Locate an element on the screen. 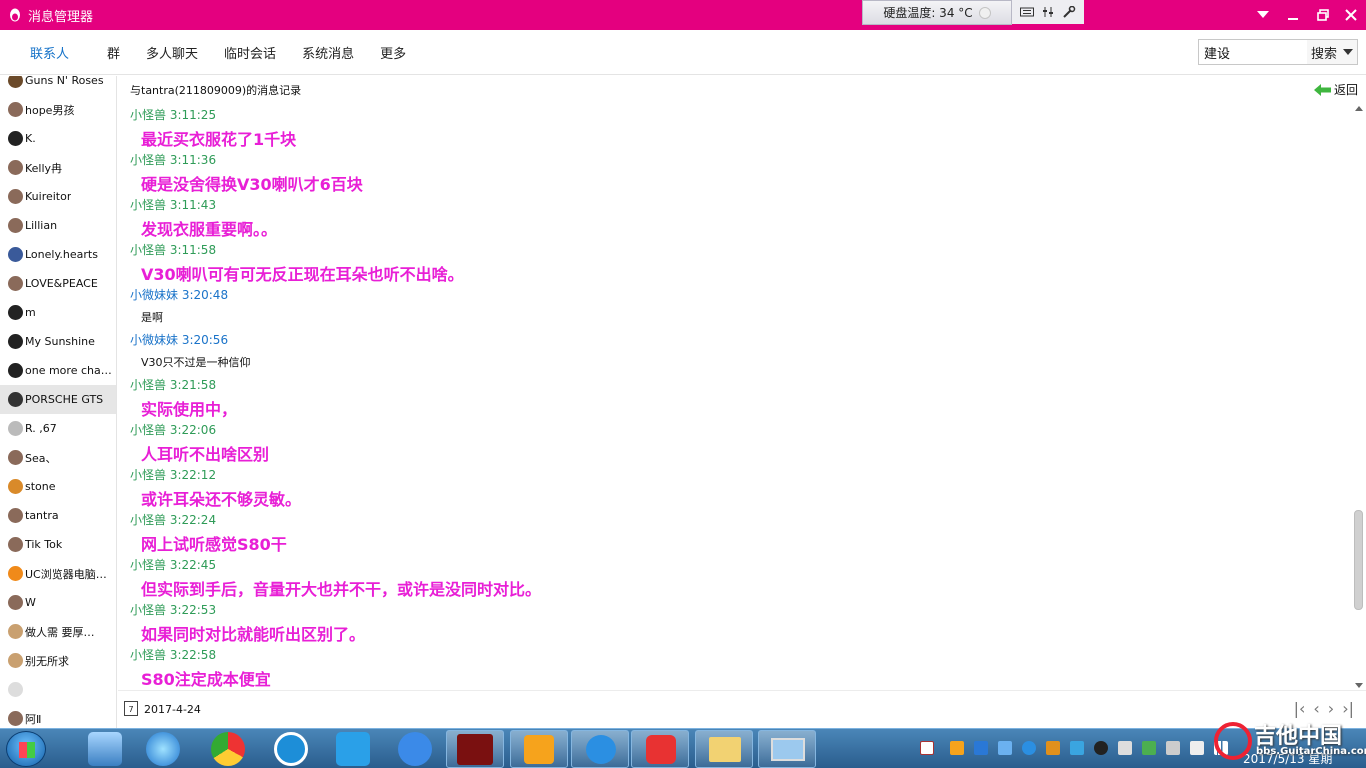 The image size is (1366, 768). bird-tray-icon is located at coordinates (1029, 748).